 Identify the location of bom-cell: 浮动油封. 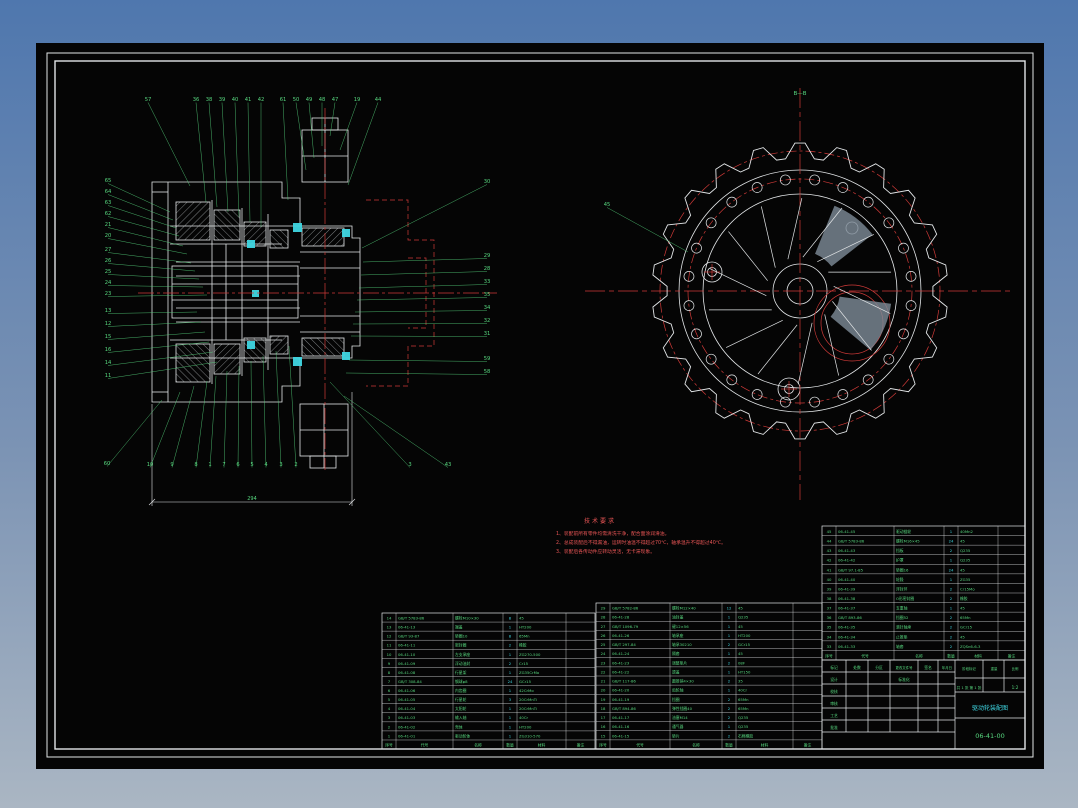
(462, 663).